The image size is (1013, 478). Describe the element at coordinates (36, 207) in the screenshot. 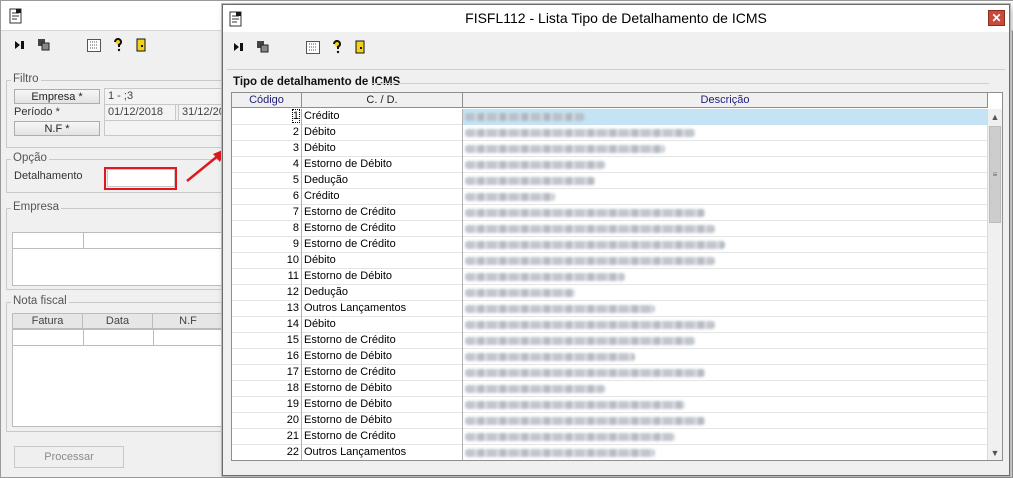

I see `empresa-group-label: Empresa` at that location.